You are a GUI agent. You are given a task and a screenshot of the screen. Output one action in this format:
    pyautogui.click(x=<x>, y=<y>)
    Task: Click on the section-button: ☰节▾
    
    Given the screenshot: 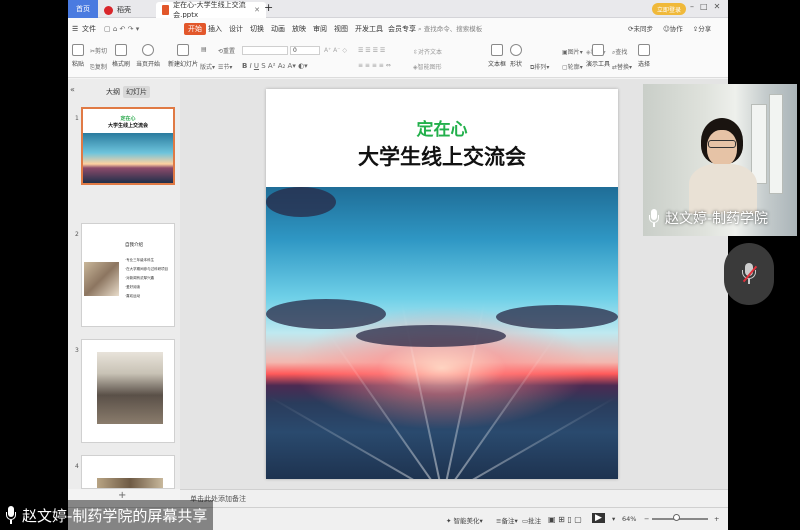 What is the action you would take?
    pyautogui.click(x=225, y=66)
    